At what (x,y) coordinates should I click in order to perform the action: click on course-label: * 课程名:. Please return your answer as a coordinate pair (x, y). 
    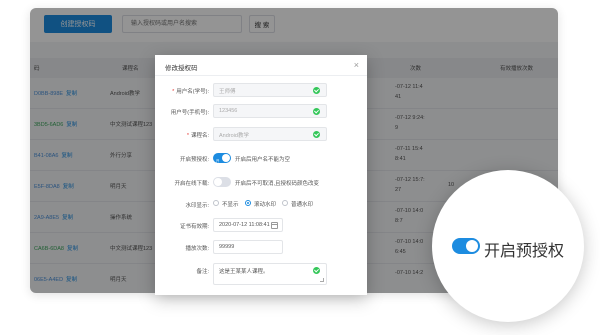
    Looking at the image, I should click on (197, 136).